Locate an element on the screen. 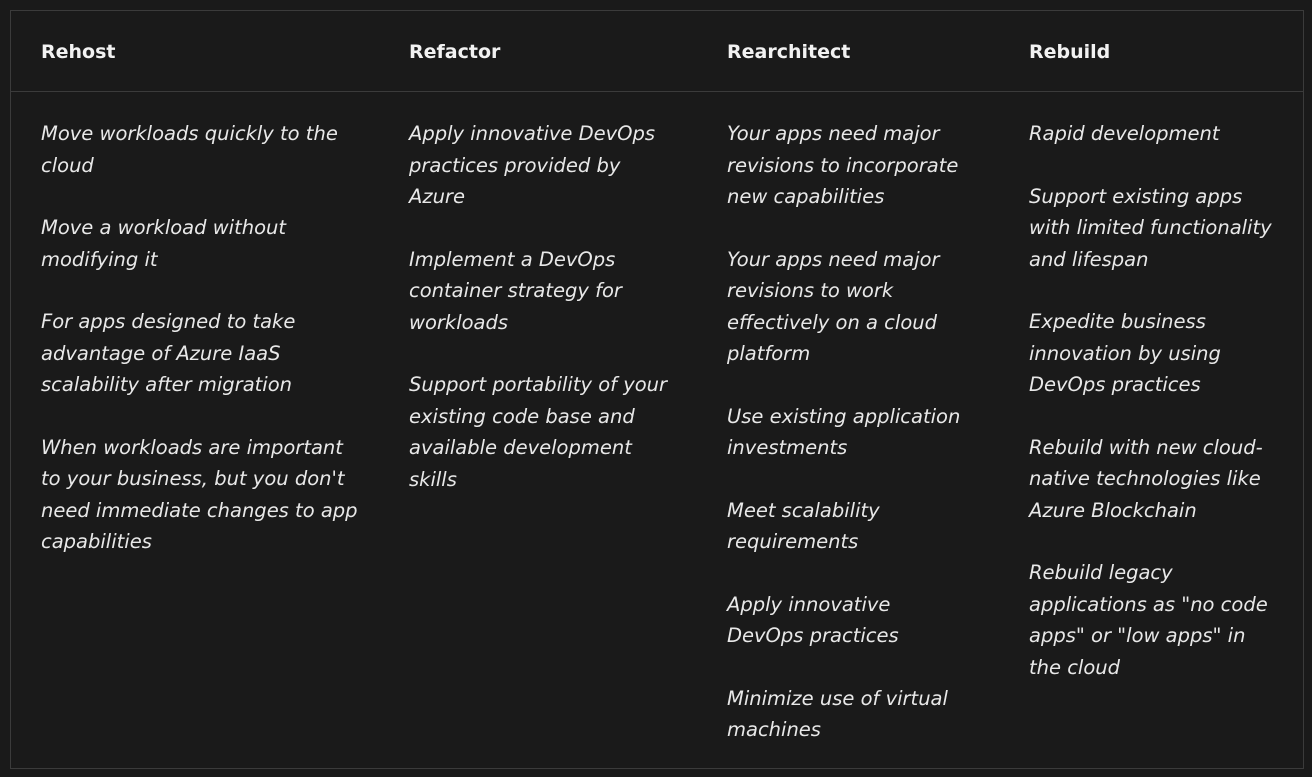 The image size is (1312, 777). table-cell: Rapid development is located at coordinates (1124, 133).